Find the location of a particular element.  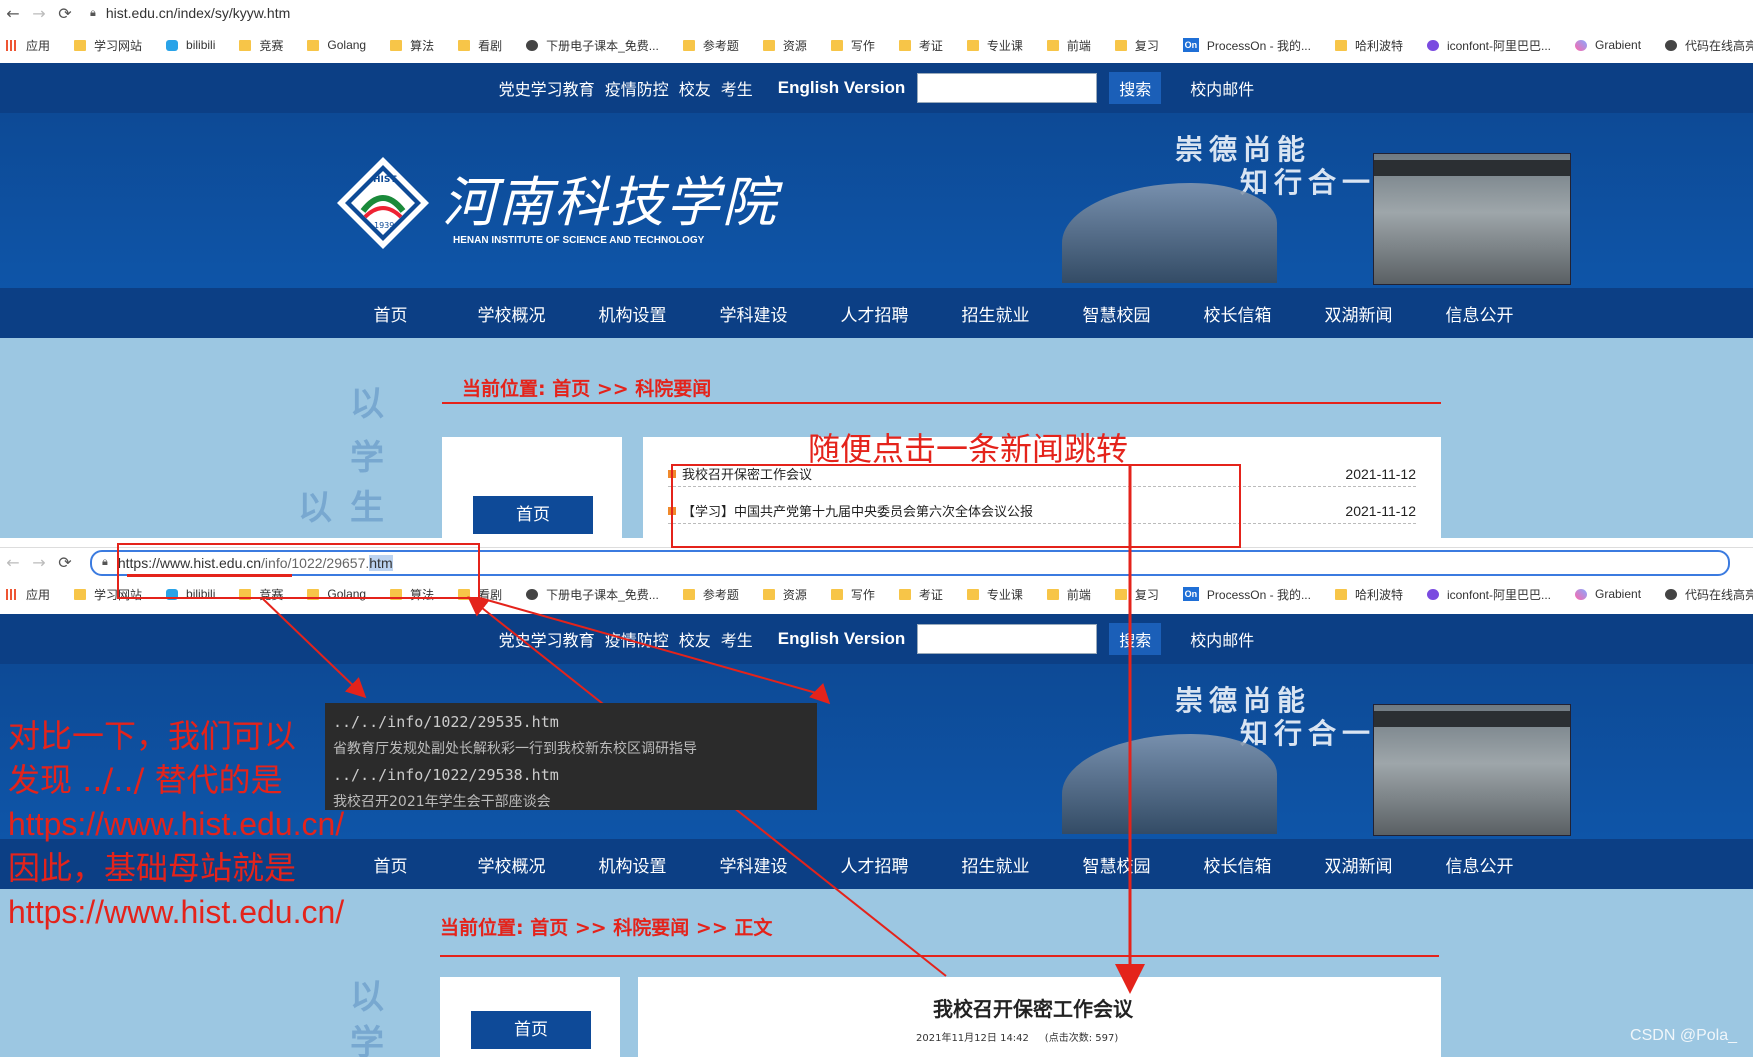

watermark: CSDN @Pola_ is located at coordinates (1683, 1035).